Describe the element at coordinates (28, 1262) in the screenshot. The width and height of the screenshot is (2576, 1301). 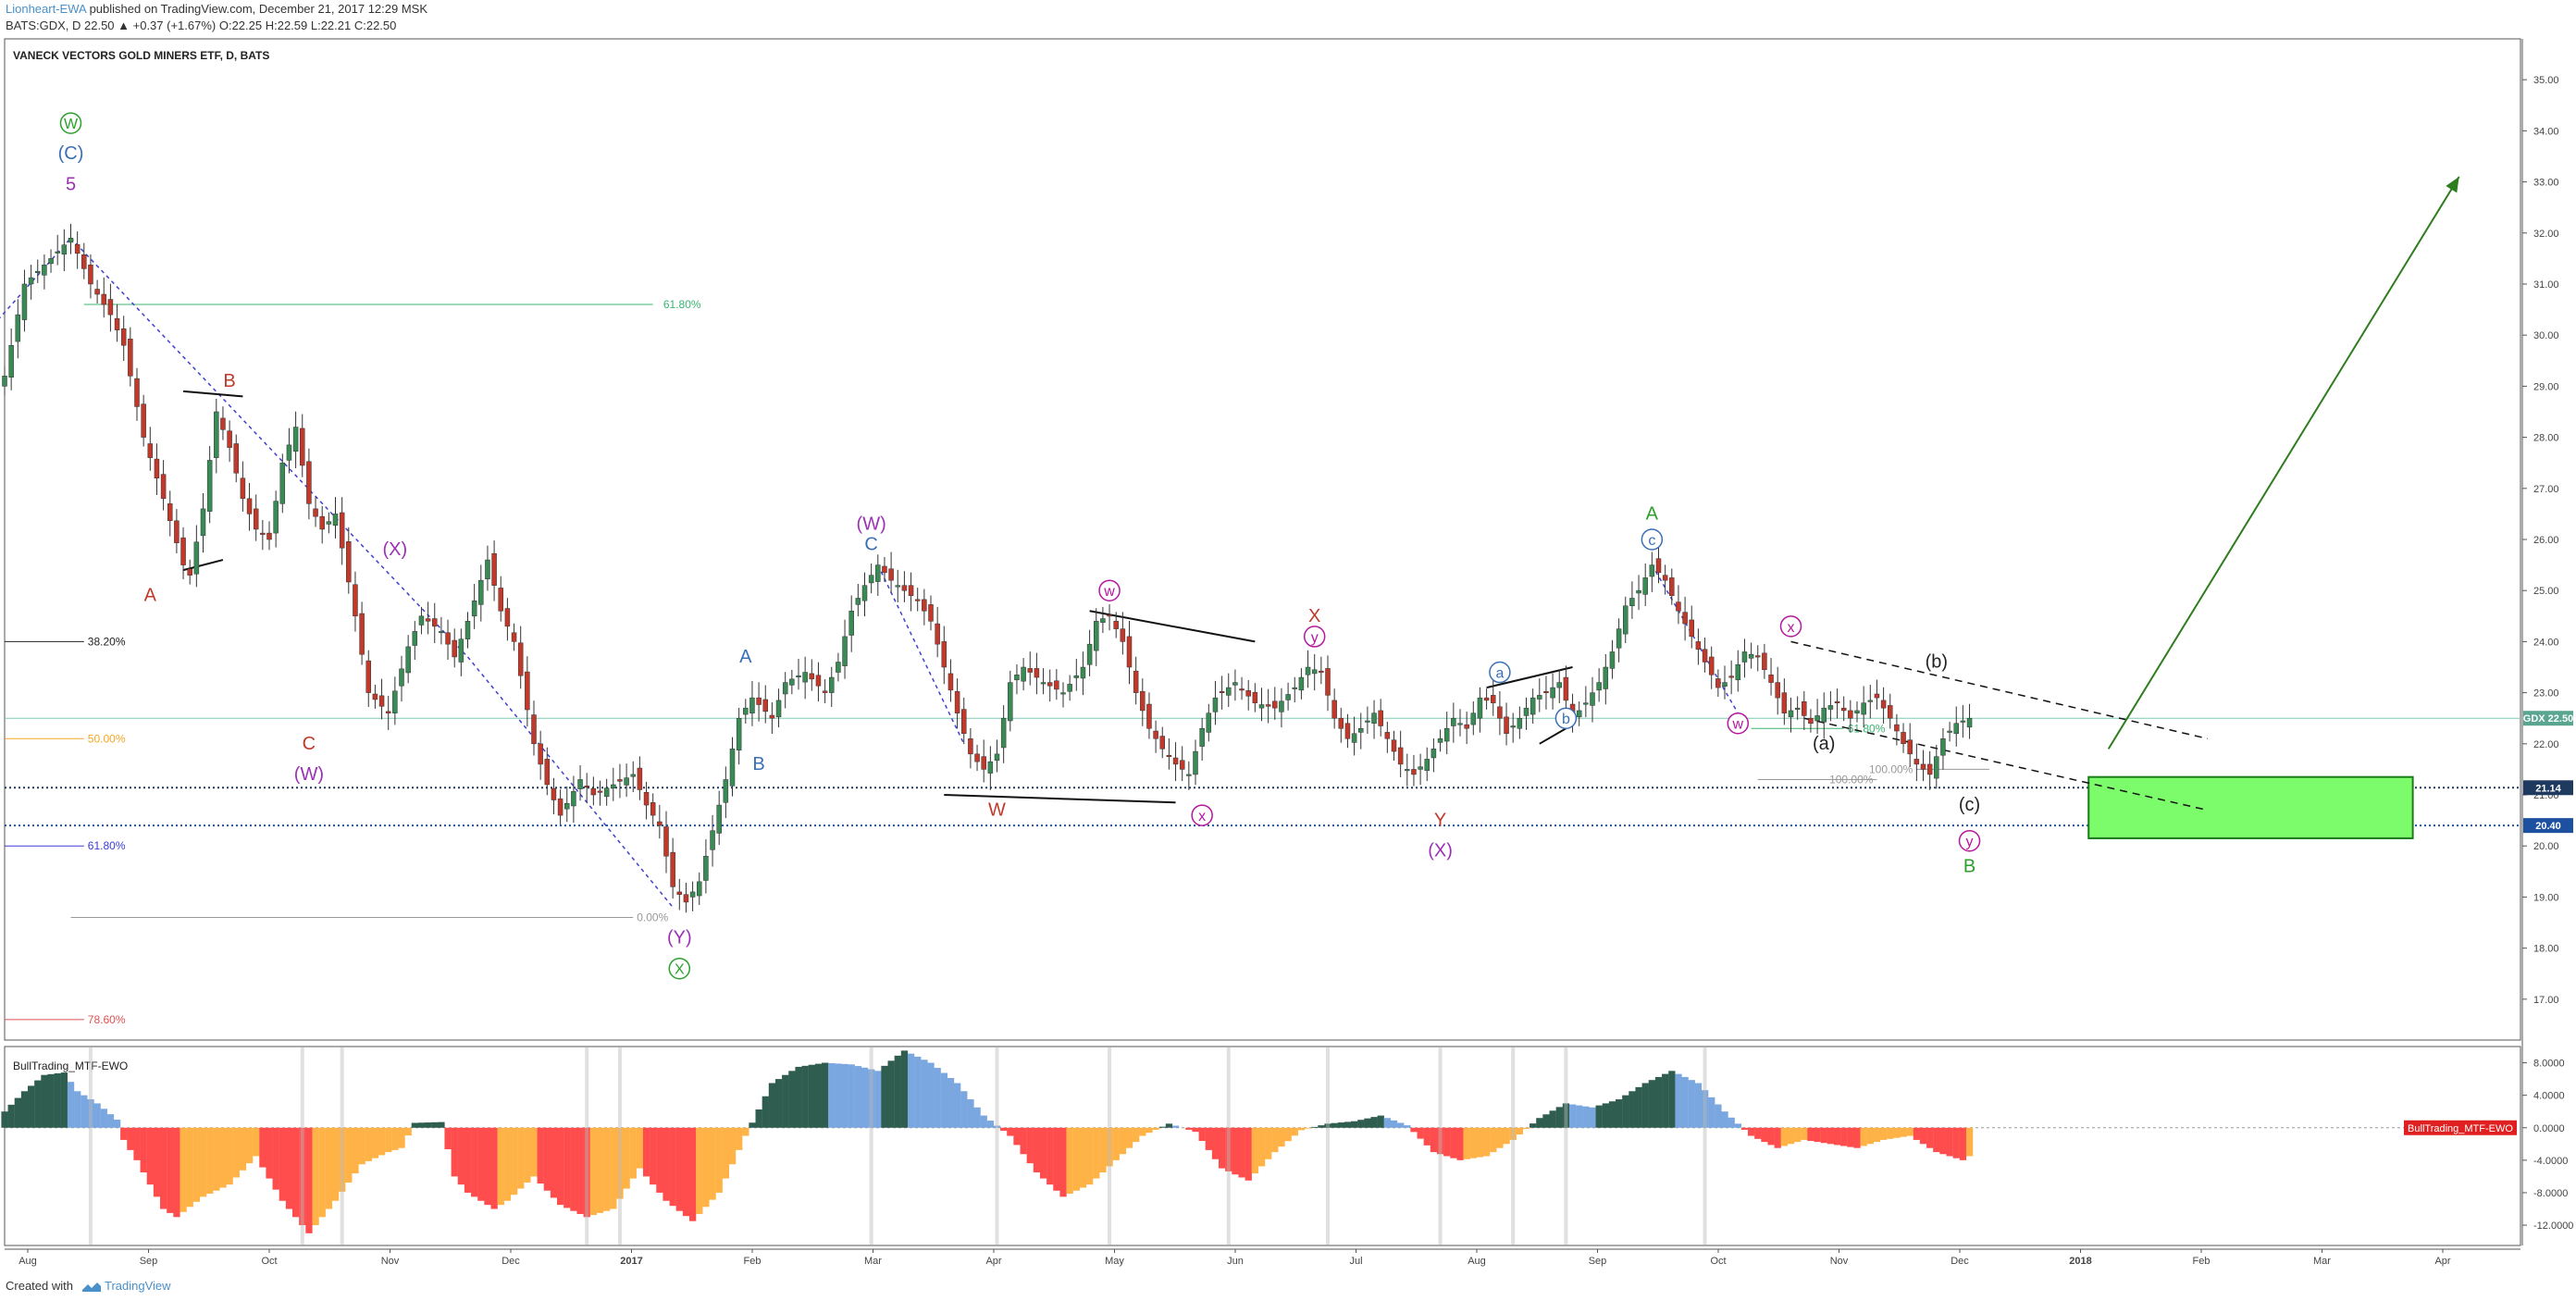
I see `time-tick-label: Aug` at that location.